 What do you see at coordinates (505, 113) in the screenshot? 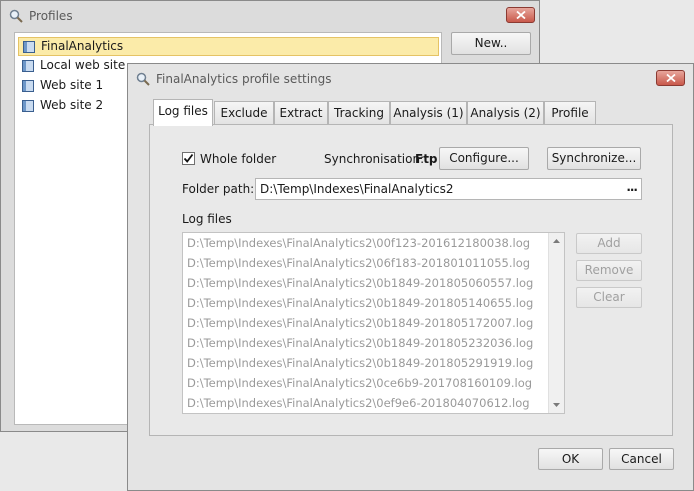
I see `tab-analysis-2: Analysis (2)` at bounding box center [505, 113].